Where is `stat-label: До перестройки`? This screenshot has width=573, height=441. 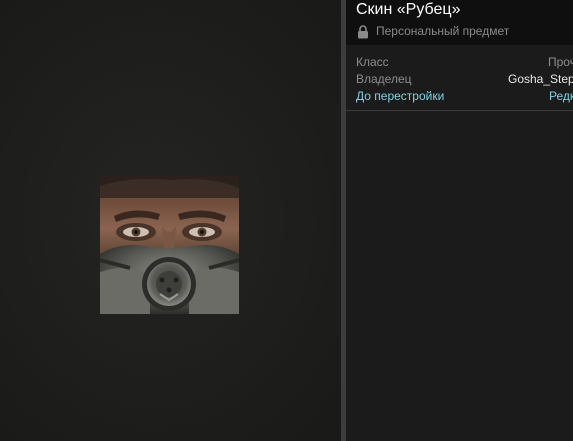 stat-label: До перестройки is located at coordinates (400, 96).